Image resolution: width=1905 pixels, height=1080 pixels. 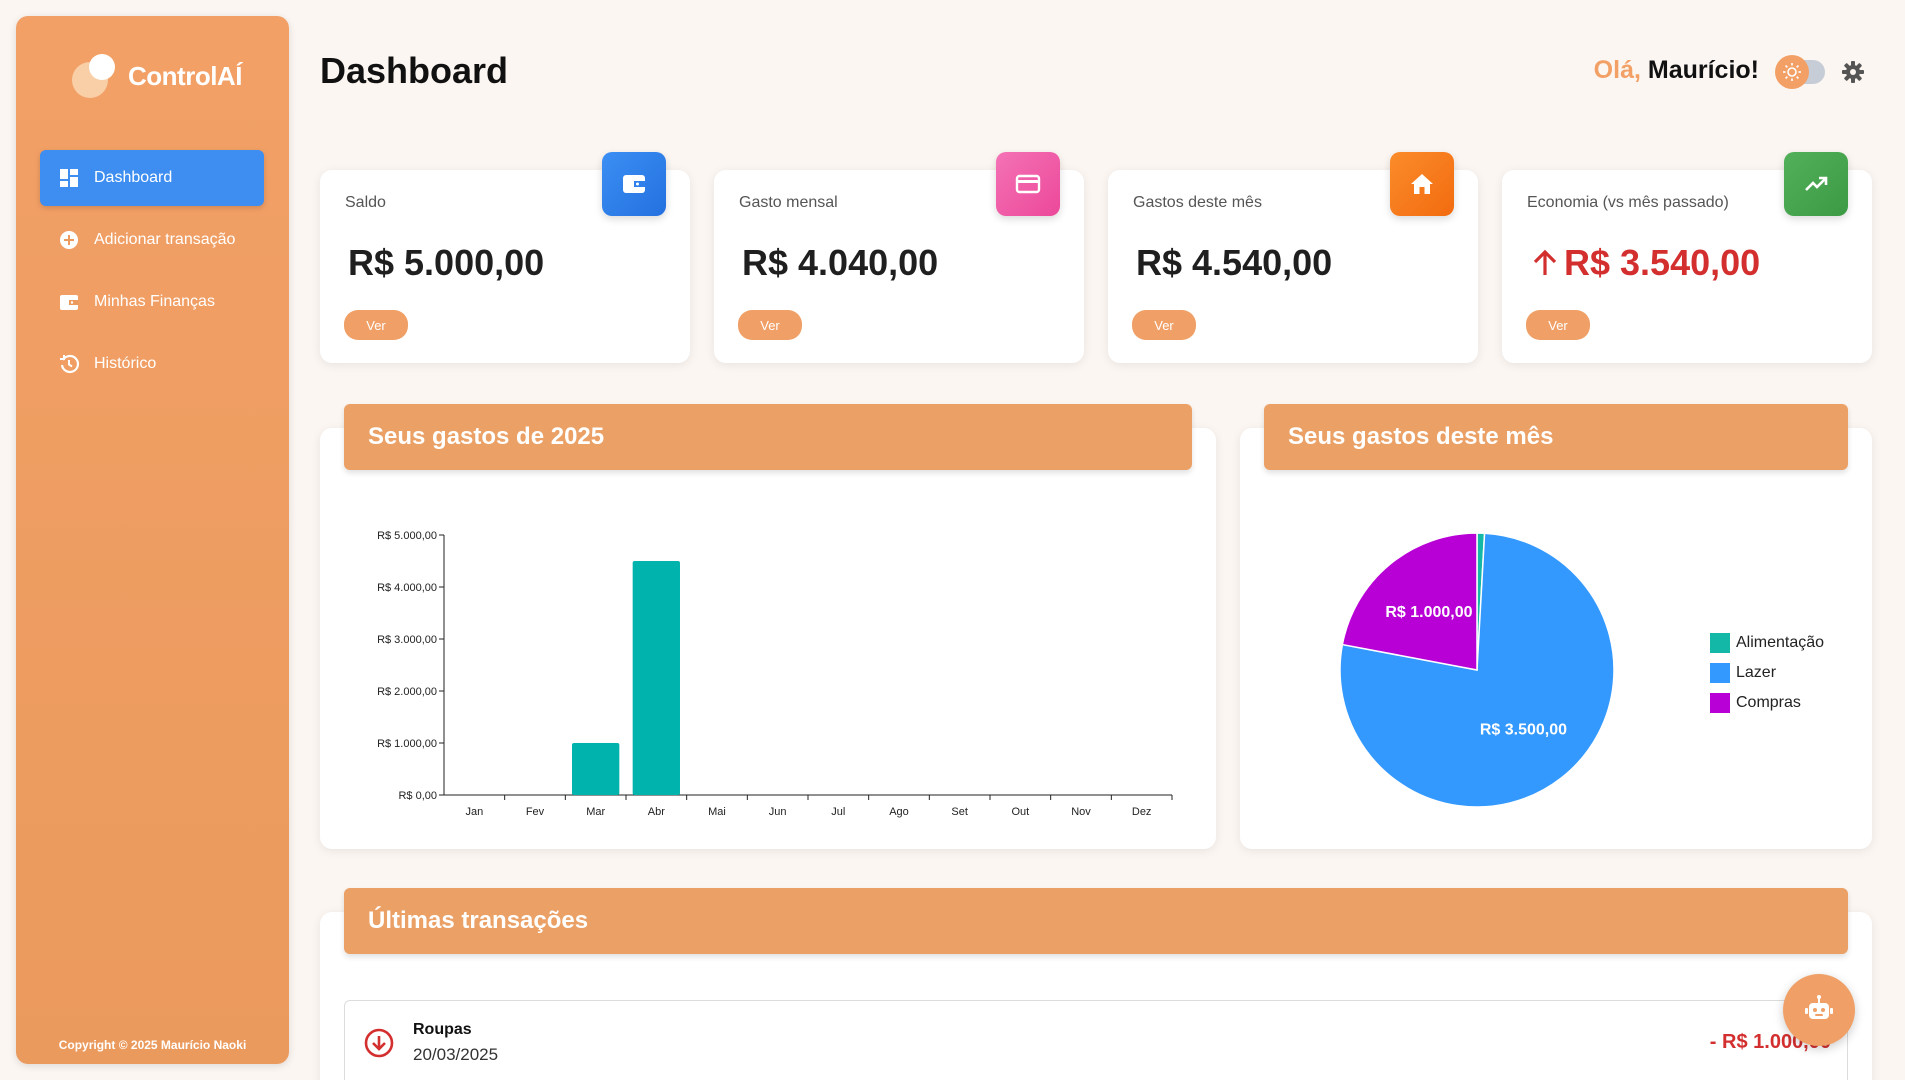 What do you see at coordinates (959, 812) in the screenshot?
I see `x-tick-label: Set` at bounding box center [959, 812].